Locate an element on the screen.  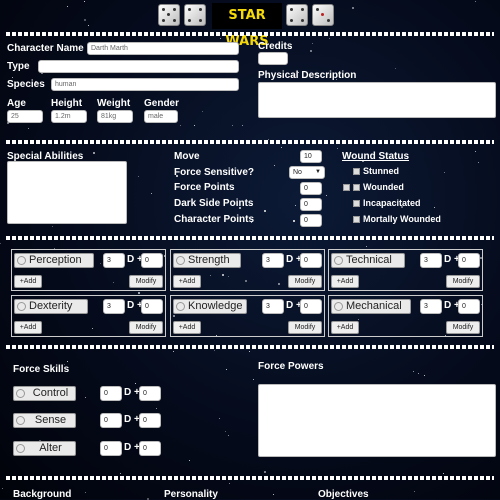
species-field: human is located at coordinates (145, 84).